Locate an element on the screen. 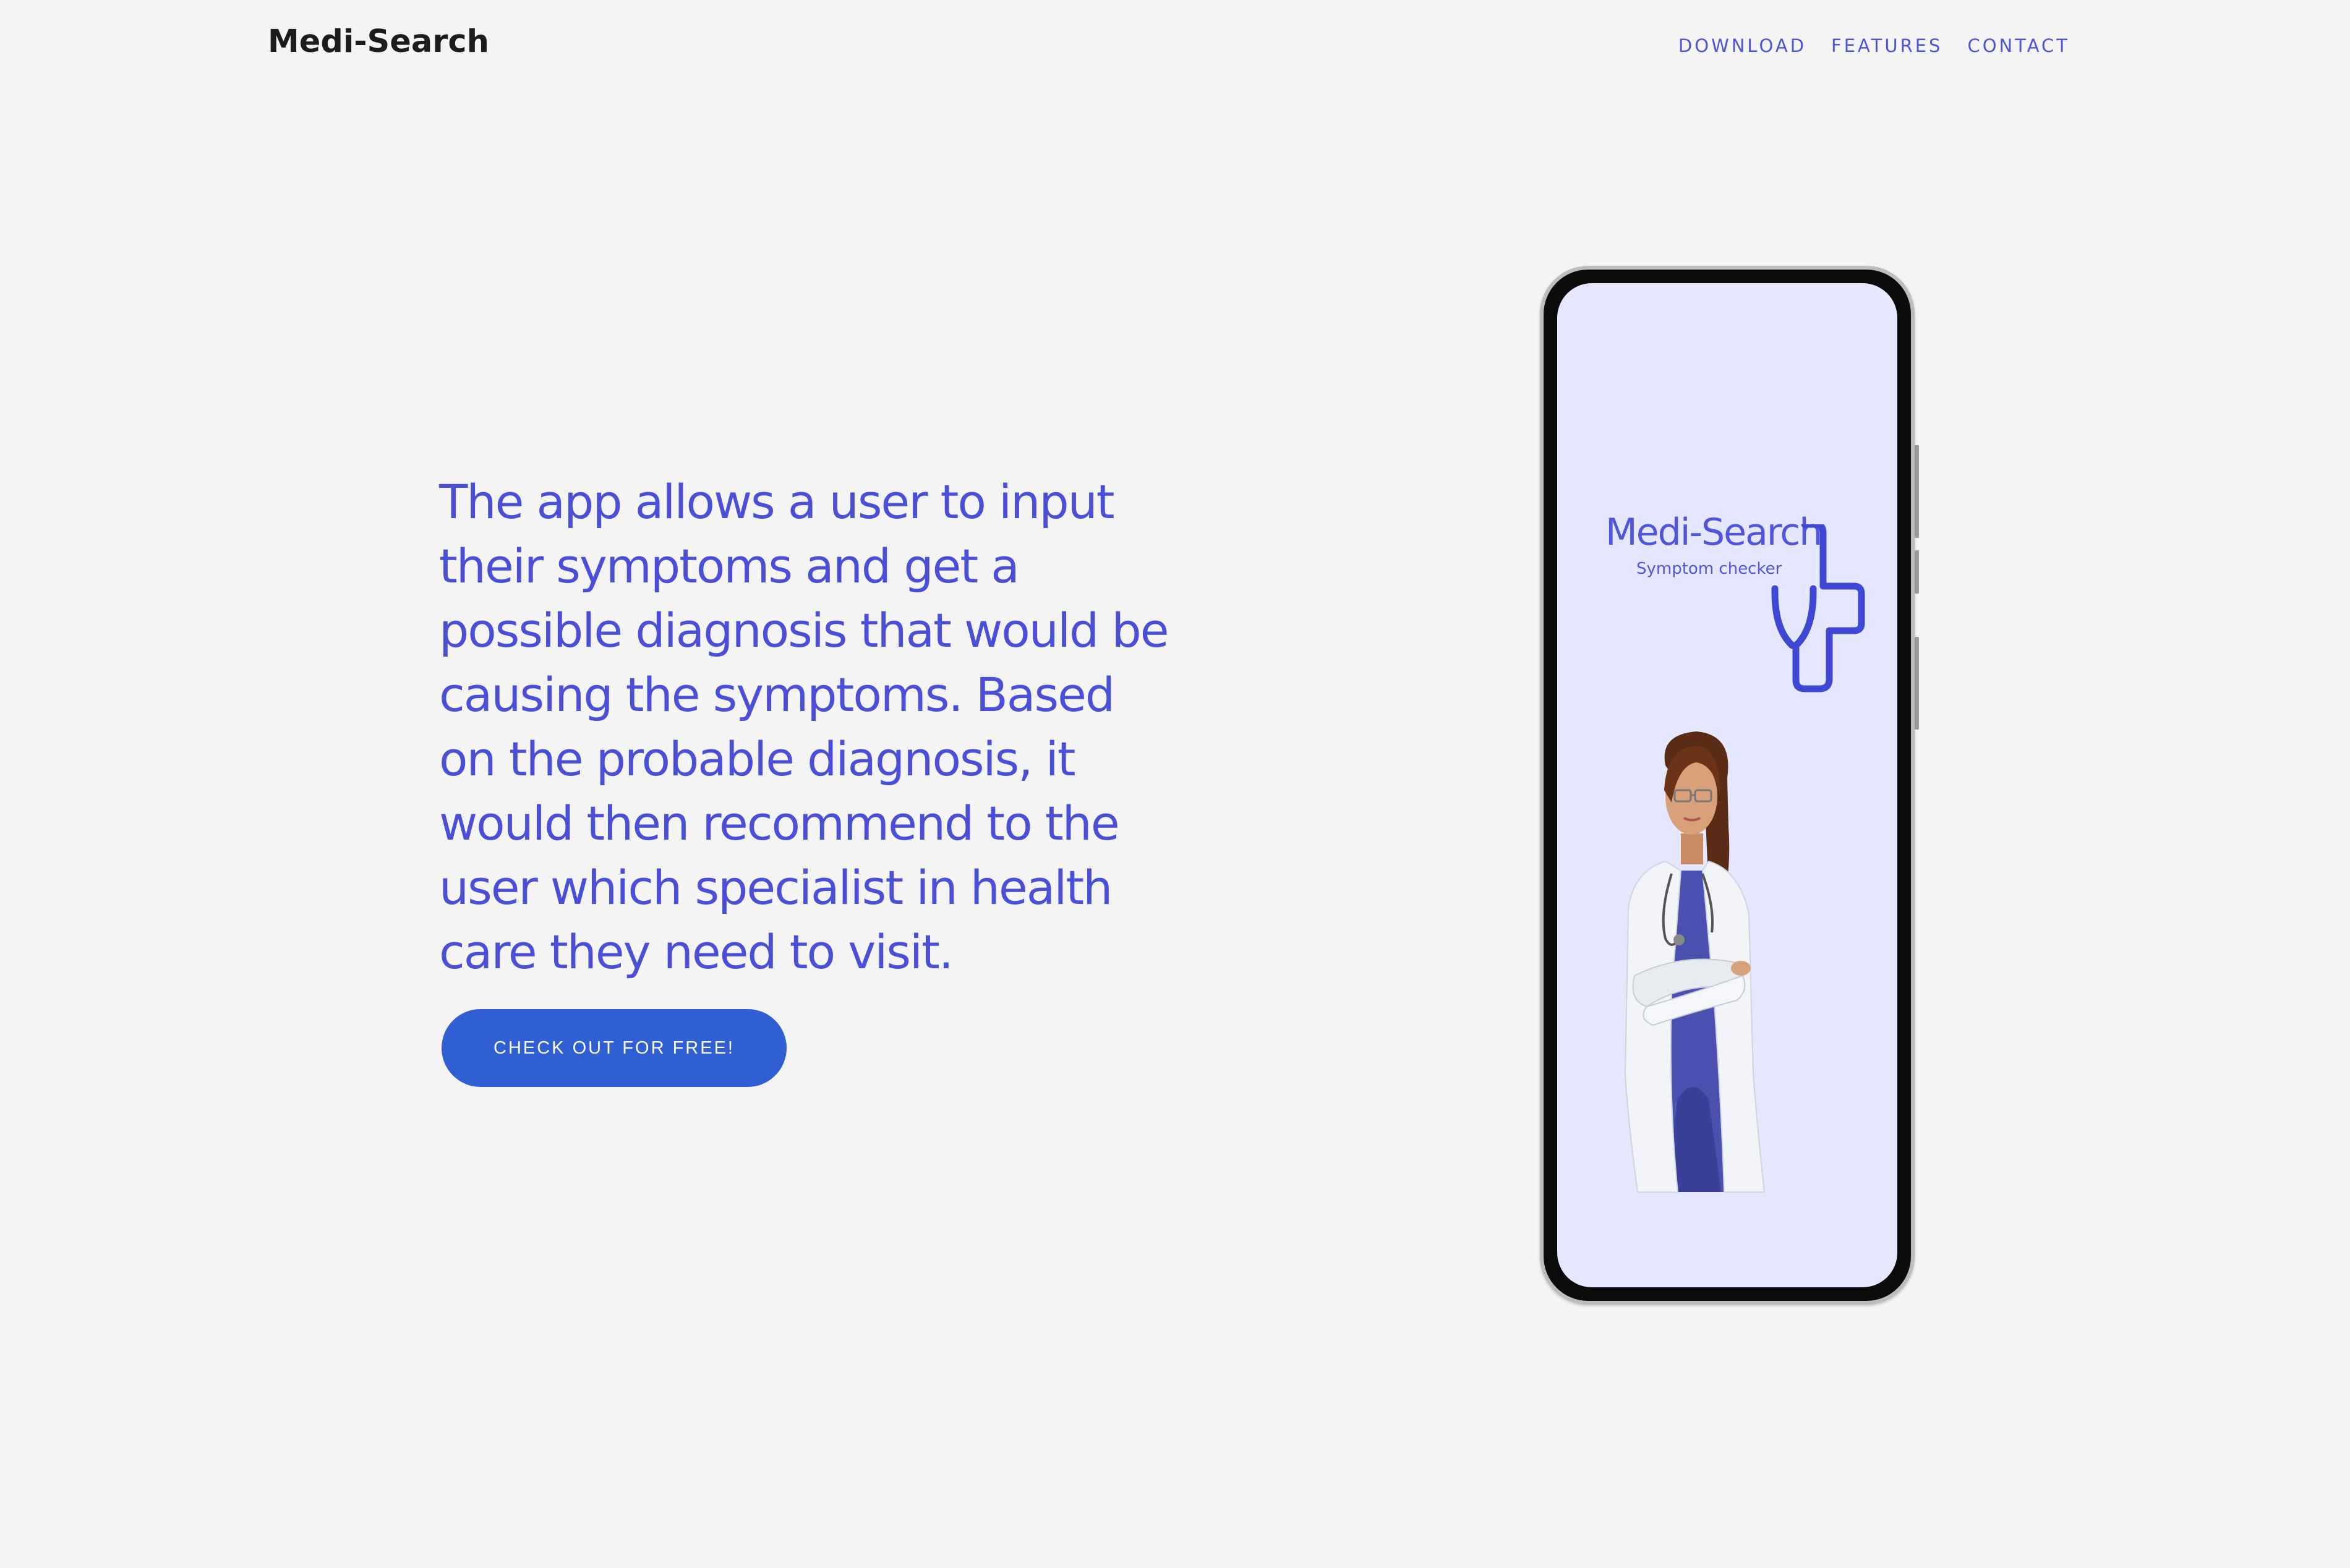 This screenshot has width=2350, height=1568. nav-contact-link: CONTACT is located at coordinates (2018, 45).